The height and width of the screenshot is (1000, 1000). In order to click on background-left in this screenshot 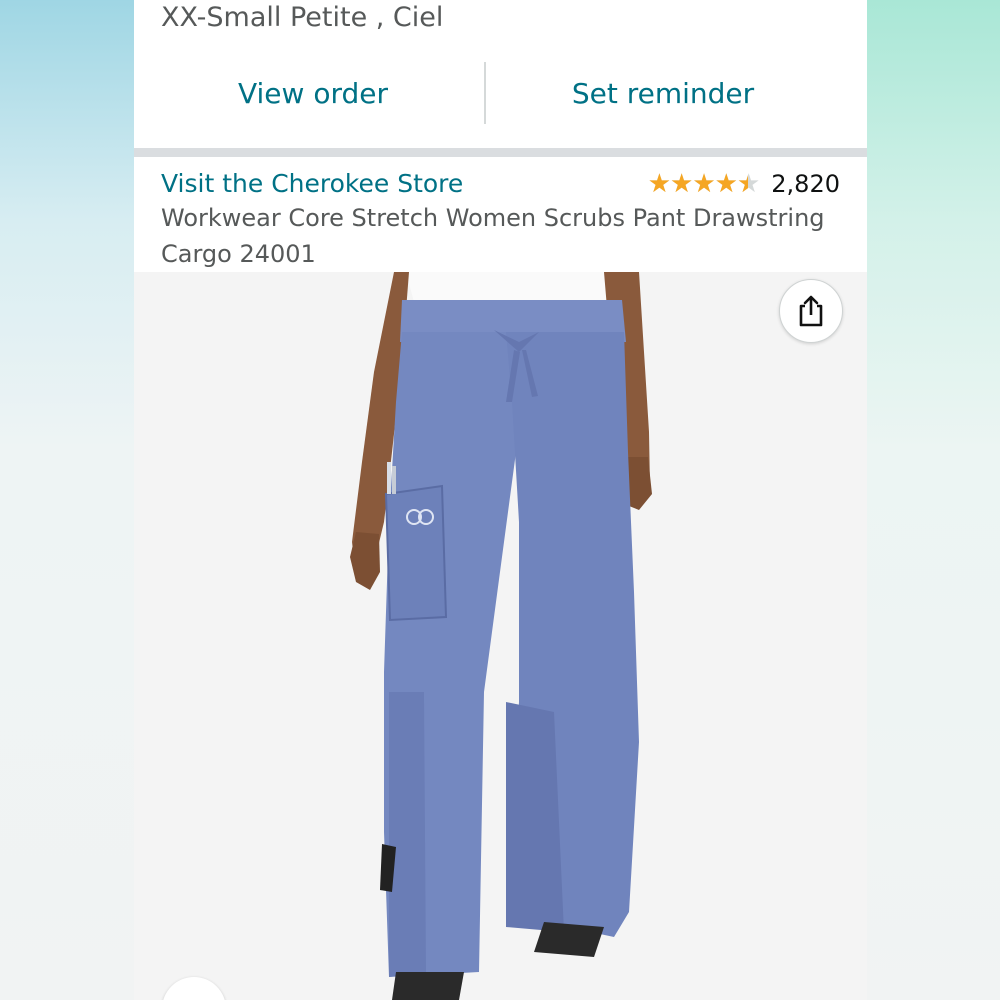, I will do `click(67, 500)`.